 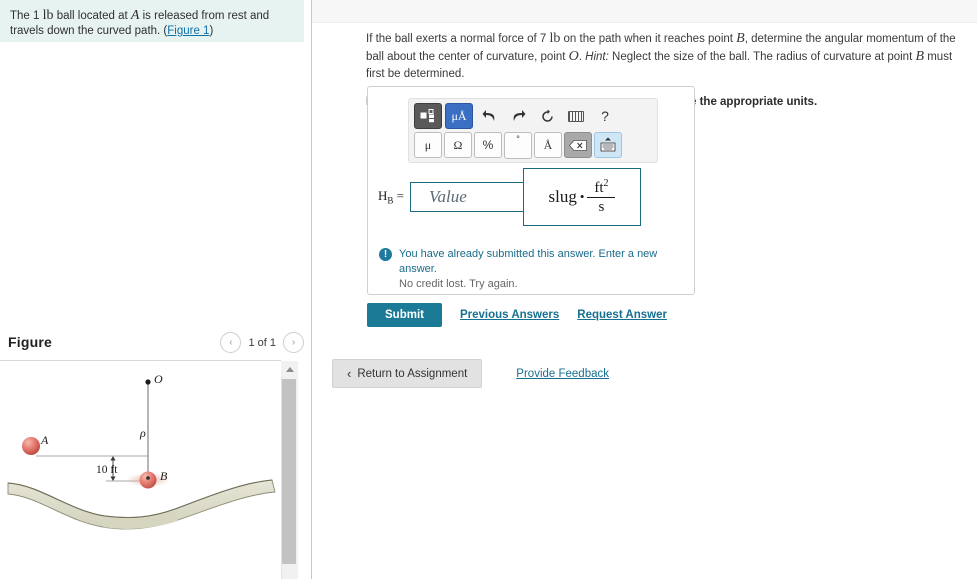 I want to click on math-template-icon, so click(x=428, y=116).